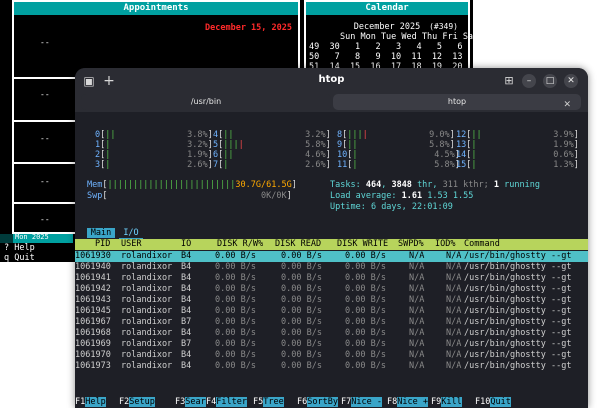 This screenshot has width=600, height=408. I want to click on row-pid: 1061942, so click(93, 289).